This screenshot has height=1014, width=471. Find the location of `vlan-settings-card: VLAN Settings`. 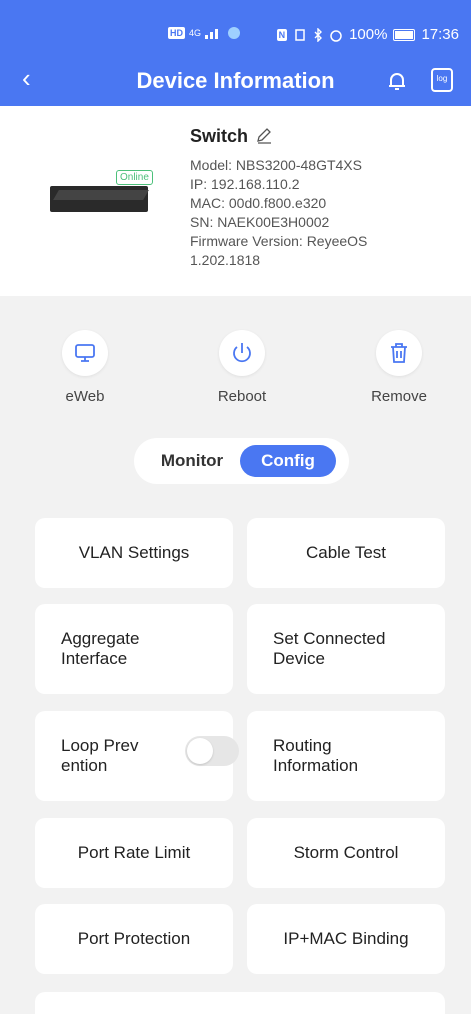

vlan-settings-card: VLAN Settings is located at coordinates (134, 553).